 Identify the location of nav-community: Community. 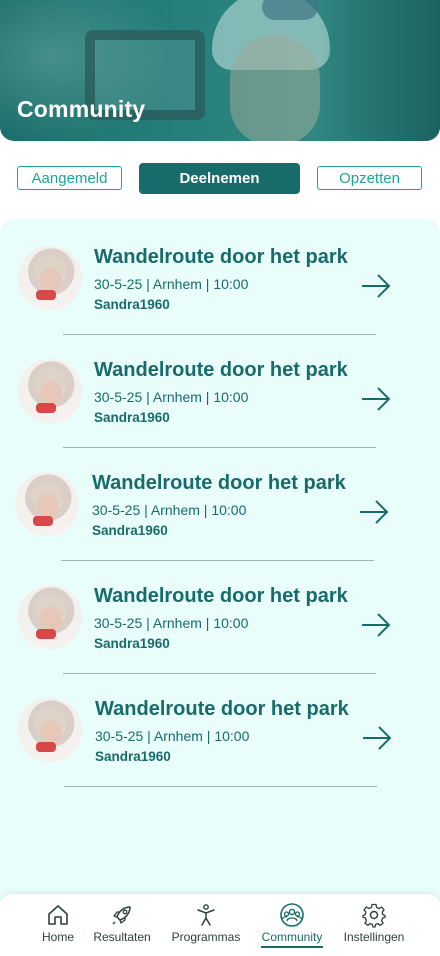
(292, 922).